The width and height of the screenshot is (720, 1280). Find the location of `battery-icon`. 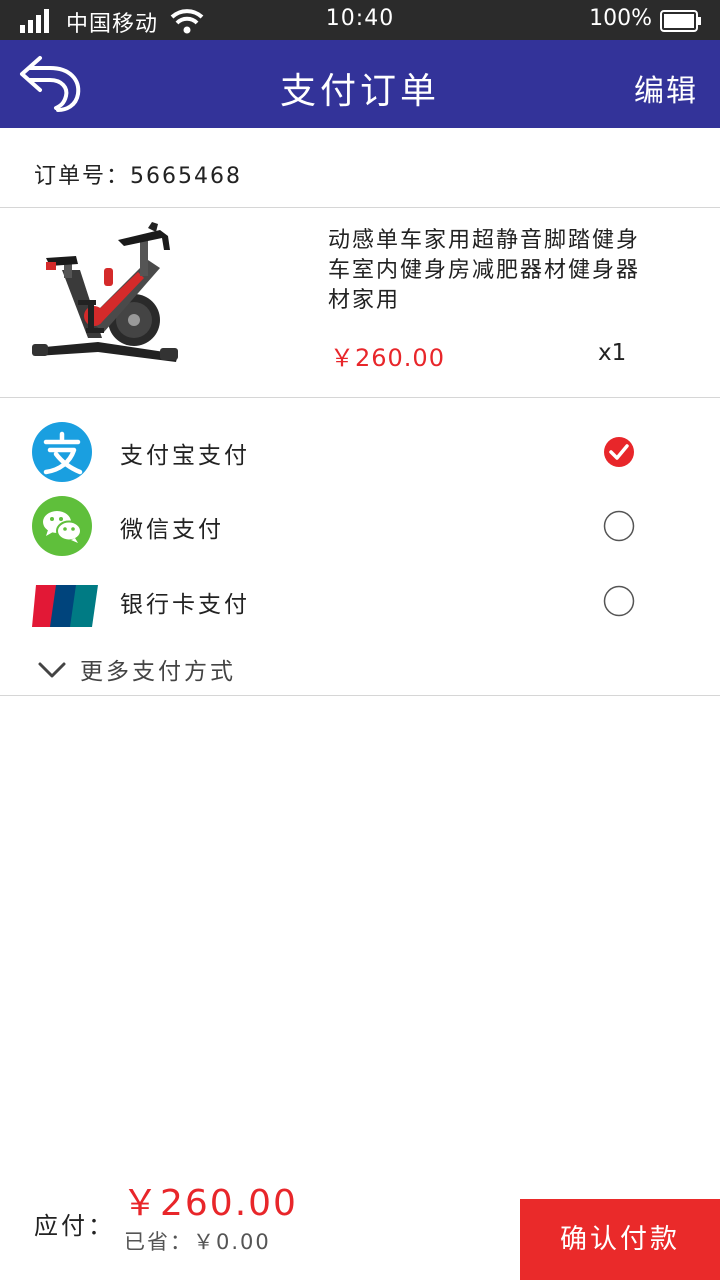

battery-icon is located at coordinates (680, 21).